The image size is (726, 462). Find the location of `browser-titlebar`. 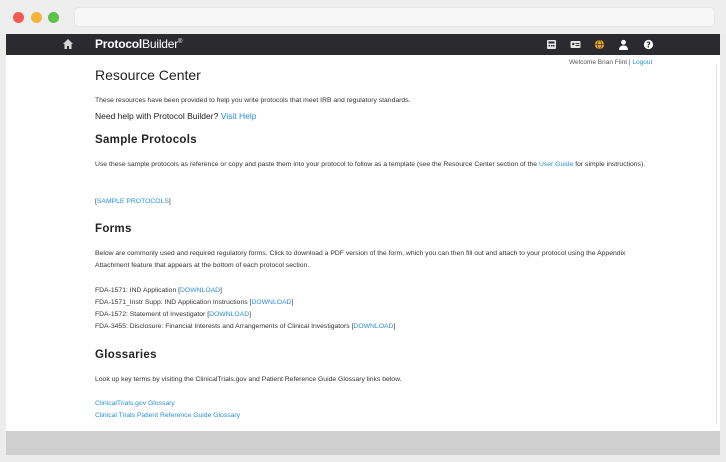

browser-titlebar is located at coordinates (363, 17).